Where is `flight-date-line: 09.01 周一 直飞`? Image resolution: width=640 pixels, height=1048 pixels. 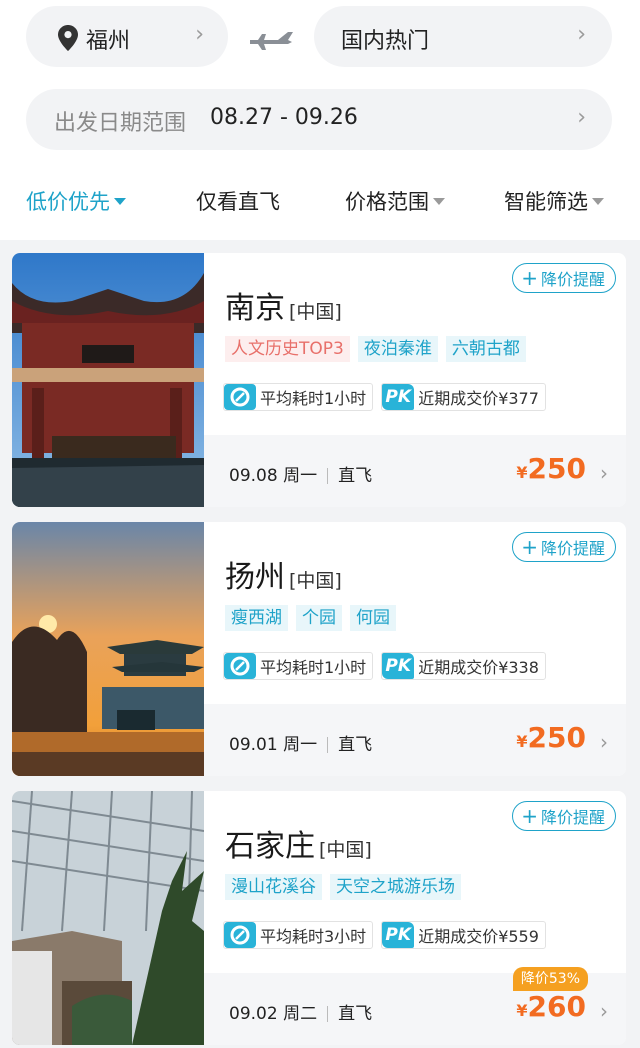 flight-date-line: 09.01 周一 直飞 is located at coordinates (300, 742).